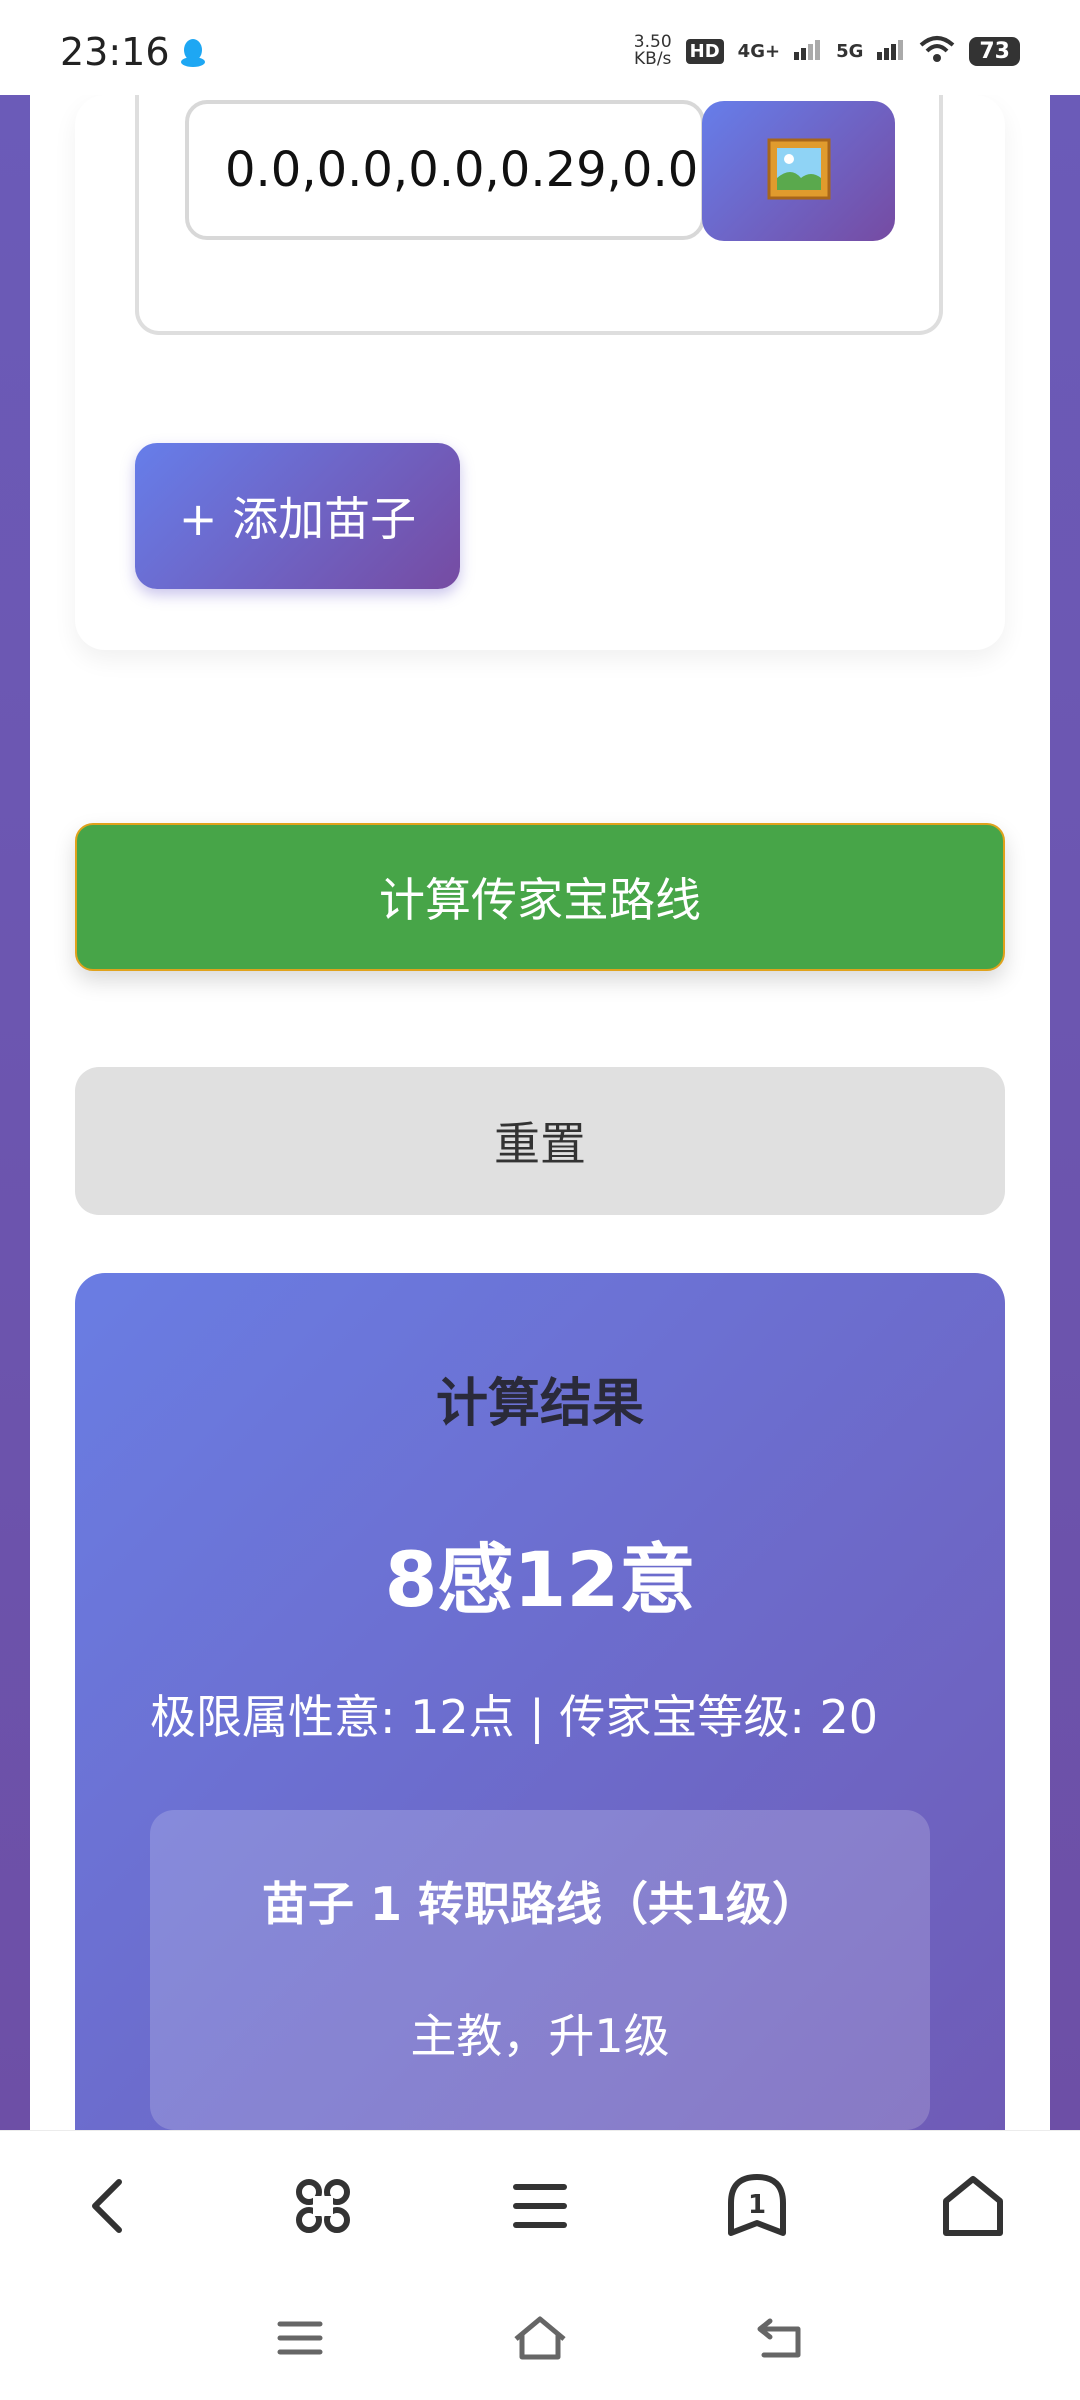 The width and height of the screenshot is (1080, 2400). What do you see at coordinates (937, 51) in the screenshot?
I see `wifi-icon` at bounding box center [937, 51].